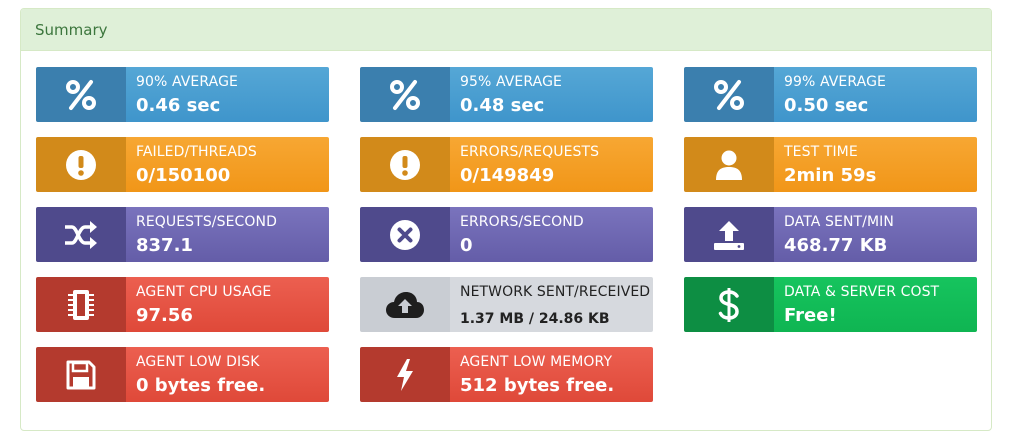 The width and height of the screenshot is (1023, 434). Describe the element at coordinates (187, 82) in the screenshot. I see `tile-label: 90% AVERAGE` at that location.